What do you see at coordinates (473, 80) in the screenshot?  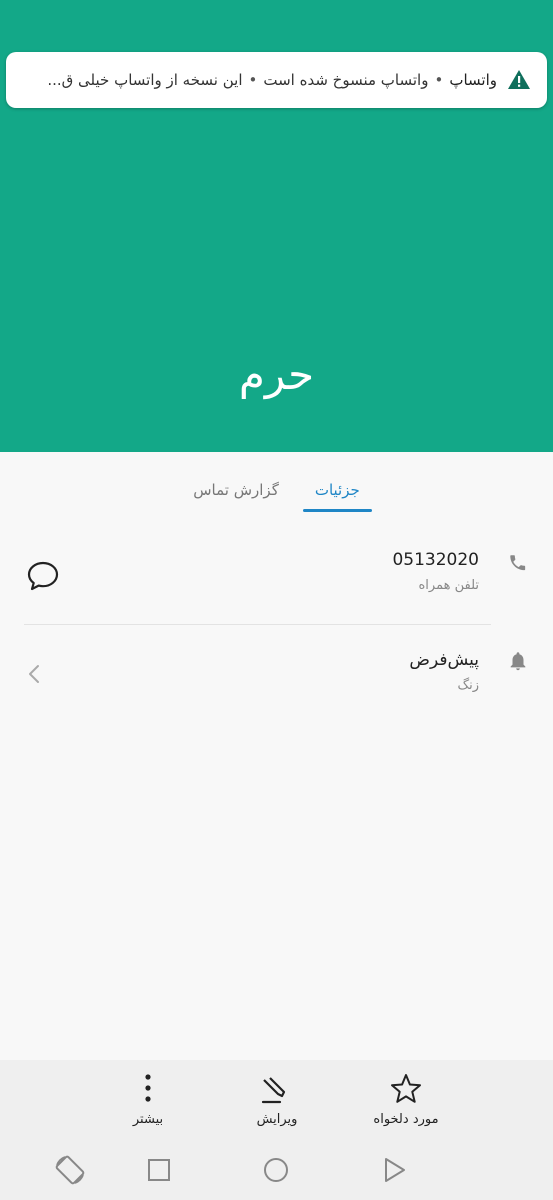 I see `notification-app: واتساپ` at bounding box center [473, 80].